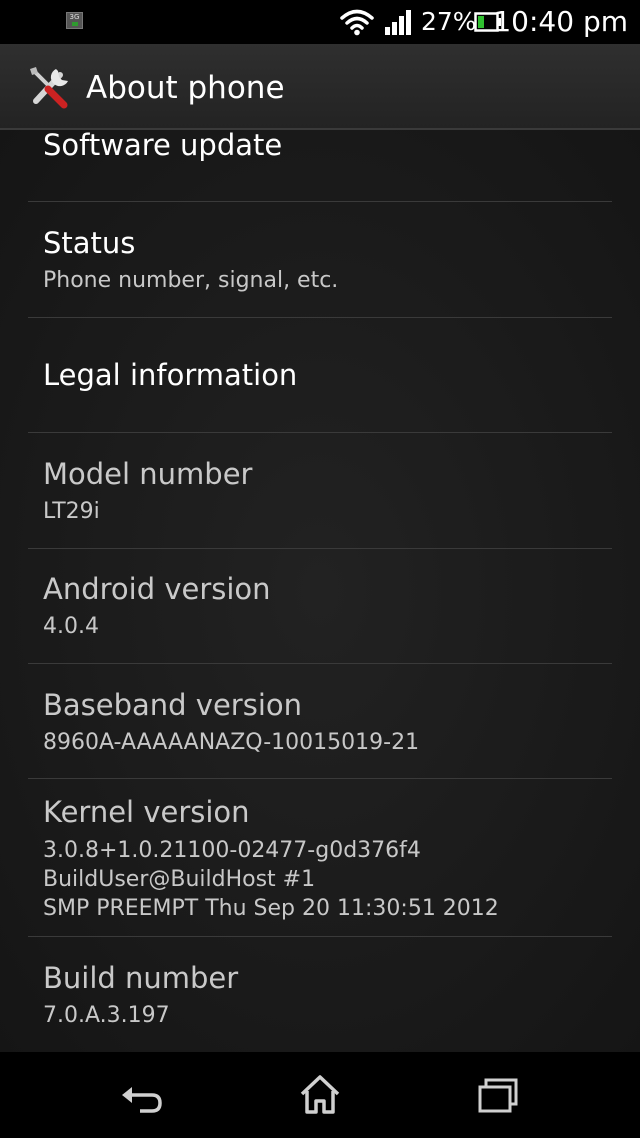  What do you see at coordinates (170, 375) in the screenshot?
I see `list-item-title: Legal information` at bounding box center [170, 375].